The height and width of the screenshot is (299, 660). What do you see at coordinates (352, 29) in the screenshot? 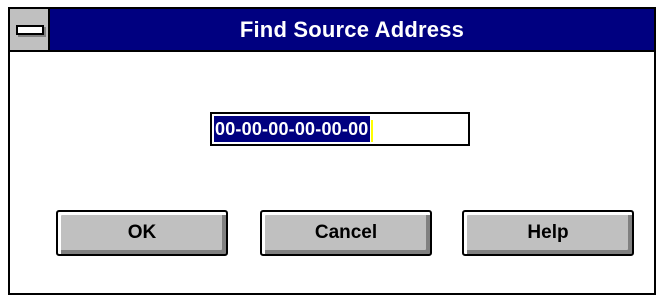
I see `dialog-title: Find Source Address` at bounding box center [352, 29].